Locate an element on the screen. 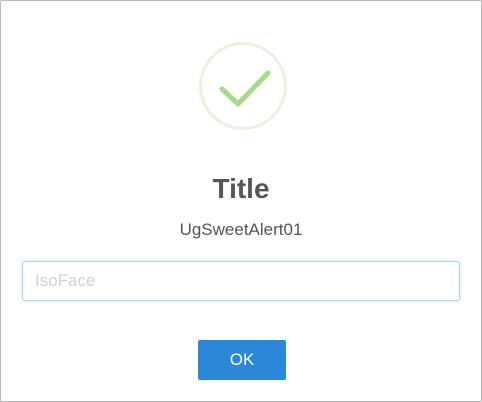 The image size is (482, 402). ok-button: OK is located at coordinates (242, 360).